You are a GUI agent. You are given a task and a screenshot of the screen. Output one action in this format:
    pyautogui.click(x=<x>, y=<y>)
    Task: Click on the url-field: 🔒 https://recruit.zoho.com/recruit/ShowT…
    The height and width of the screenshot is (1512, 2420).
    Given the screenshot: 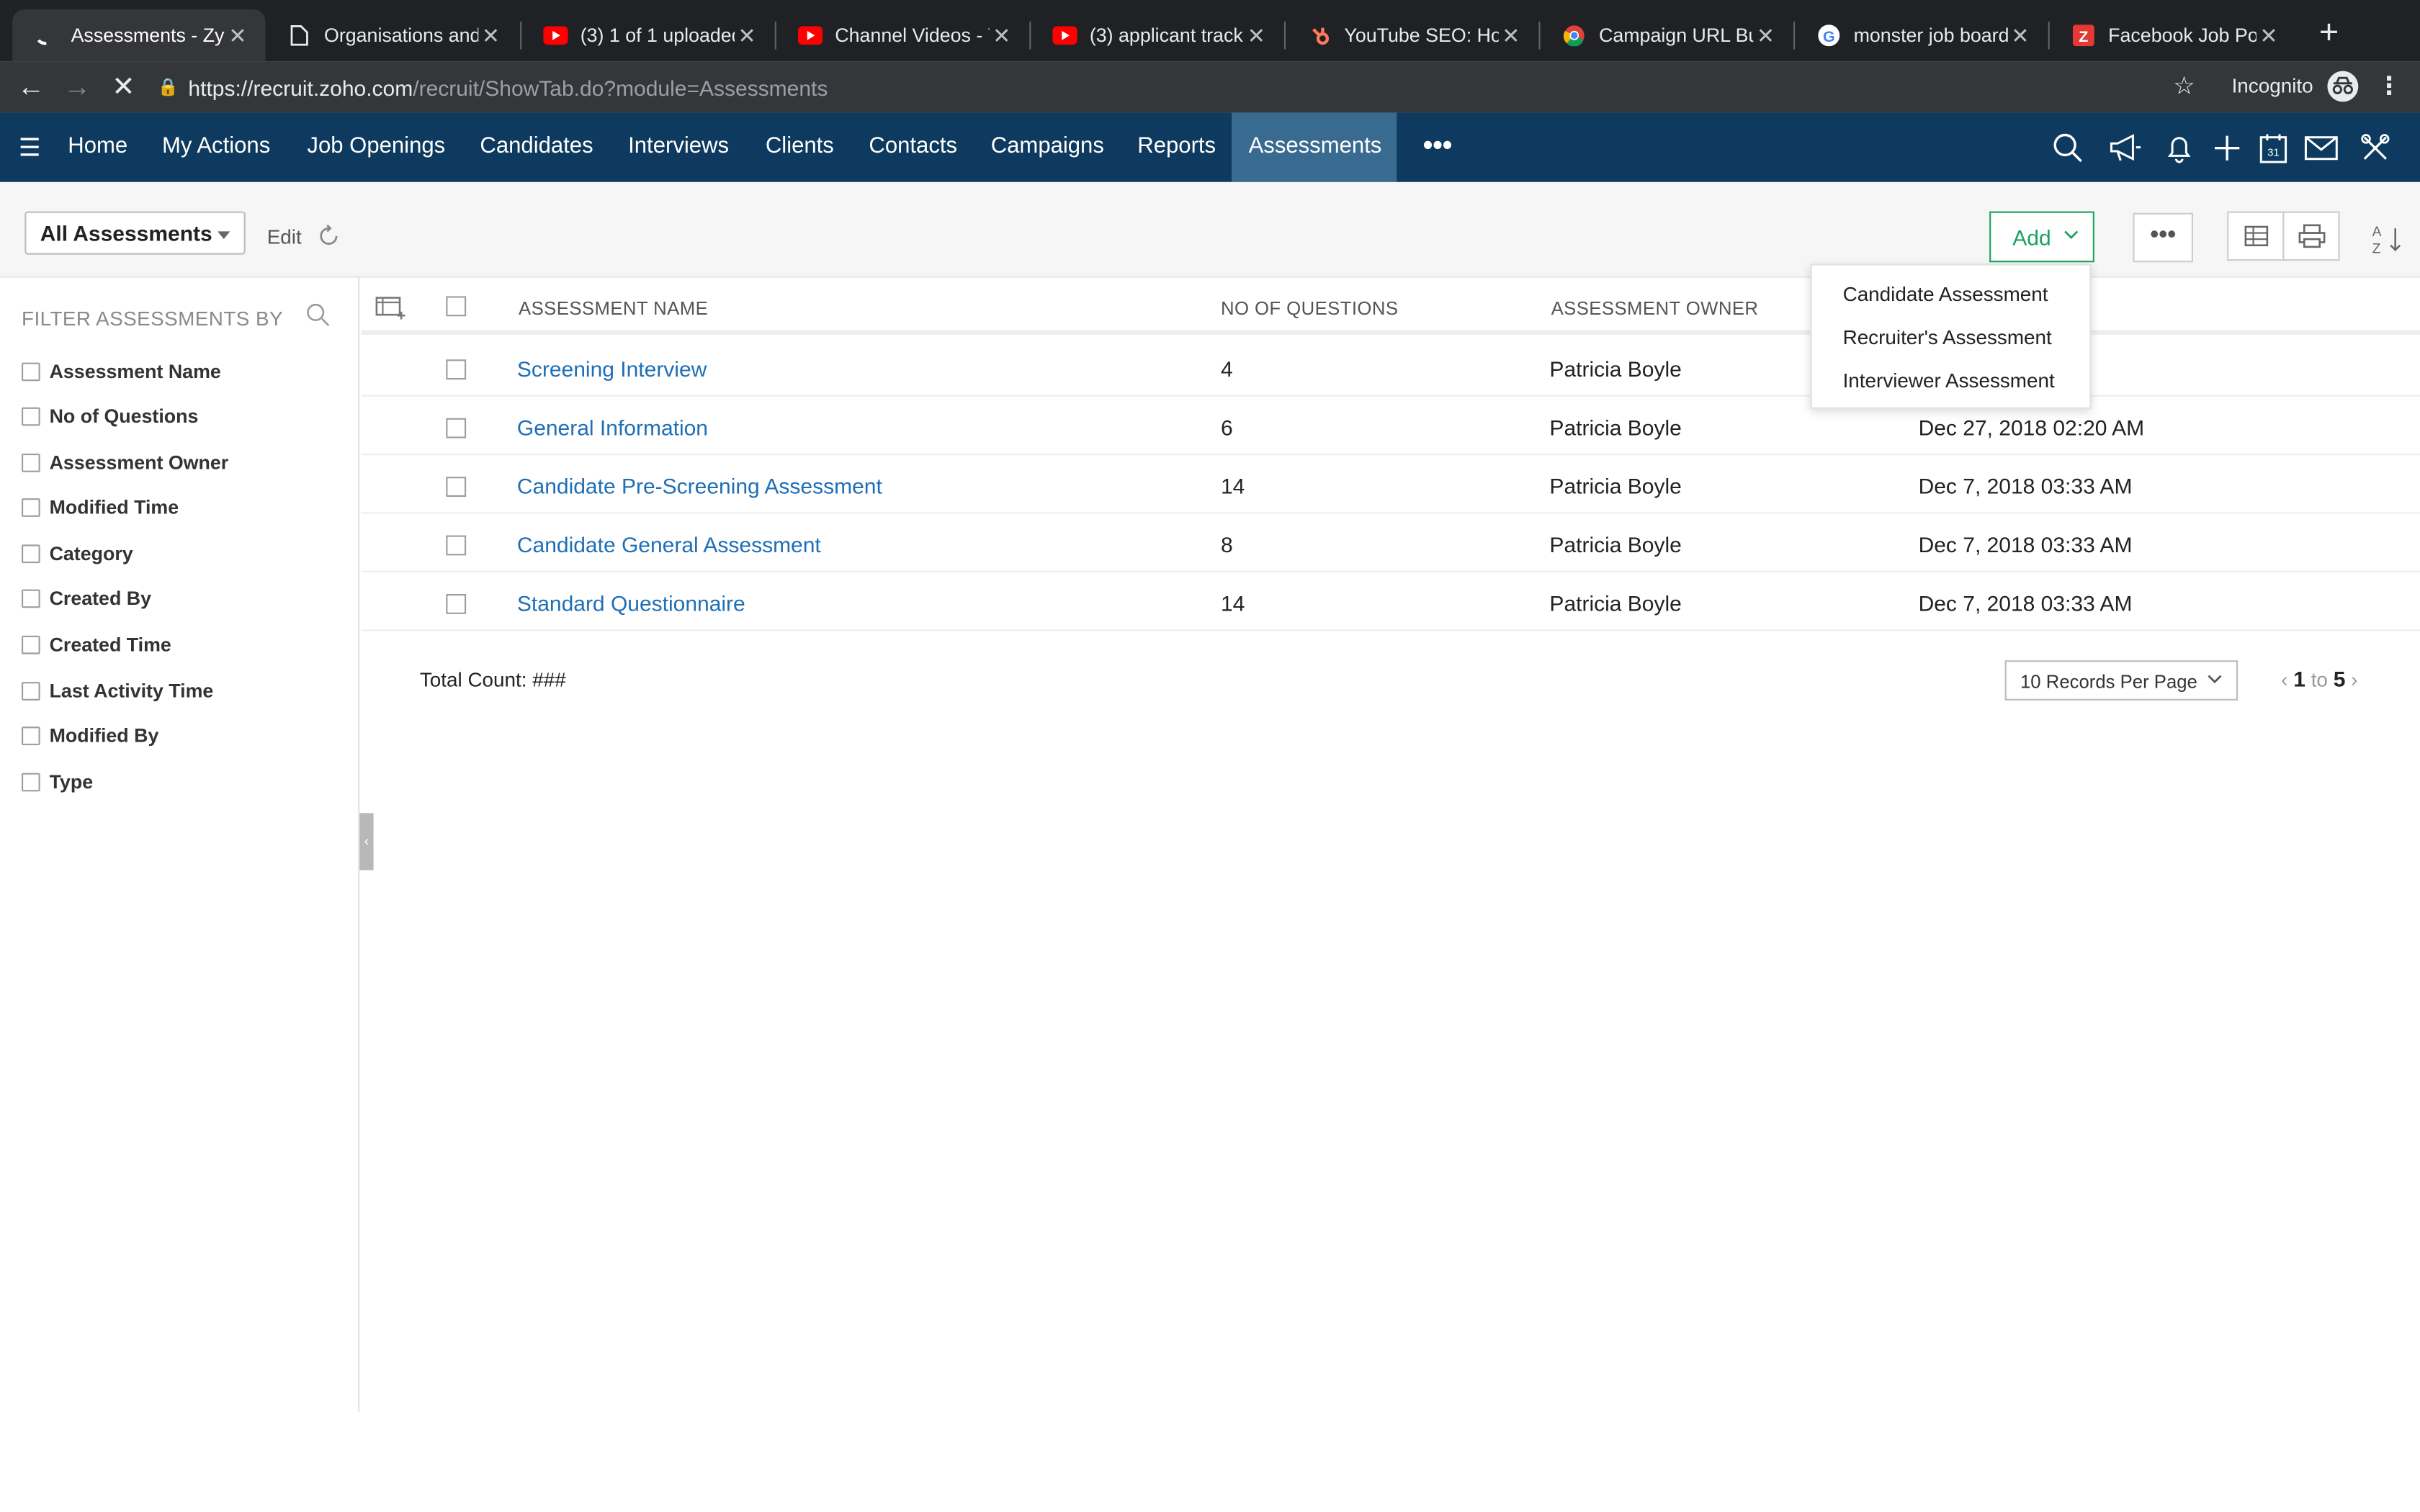 What is the action you would take?
    pyautogui.click(x=1184, y=87)
    